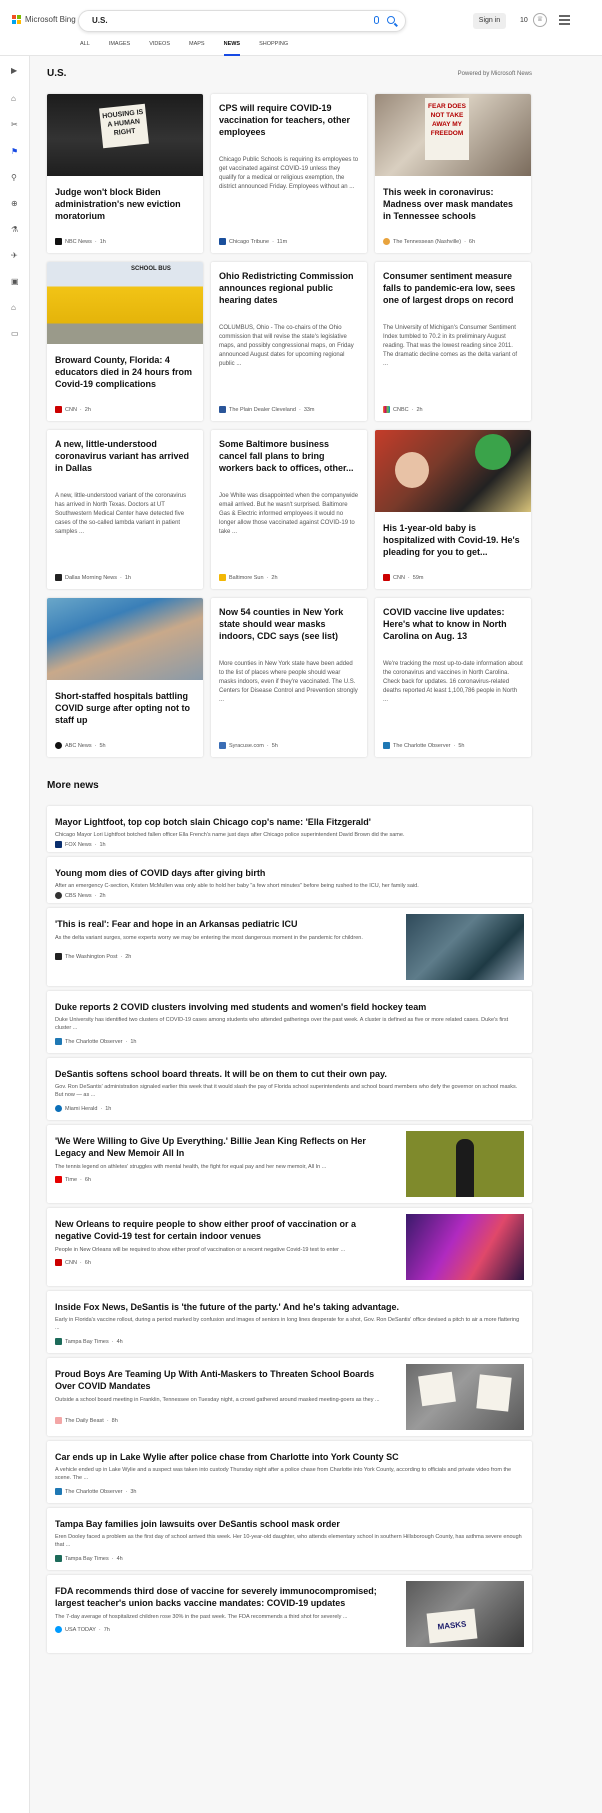 The image size is (602, 1813). Describe the element at coordinates (14, 178) in the screenshot. I see `local-pin-icon: ⚲` at that location.